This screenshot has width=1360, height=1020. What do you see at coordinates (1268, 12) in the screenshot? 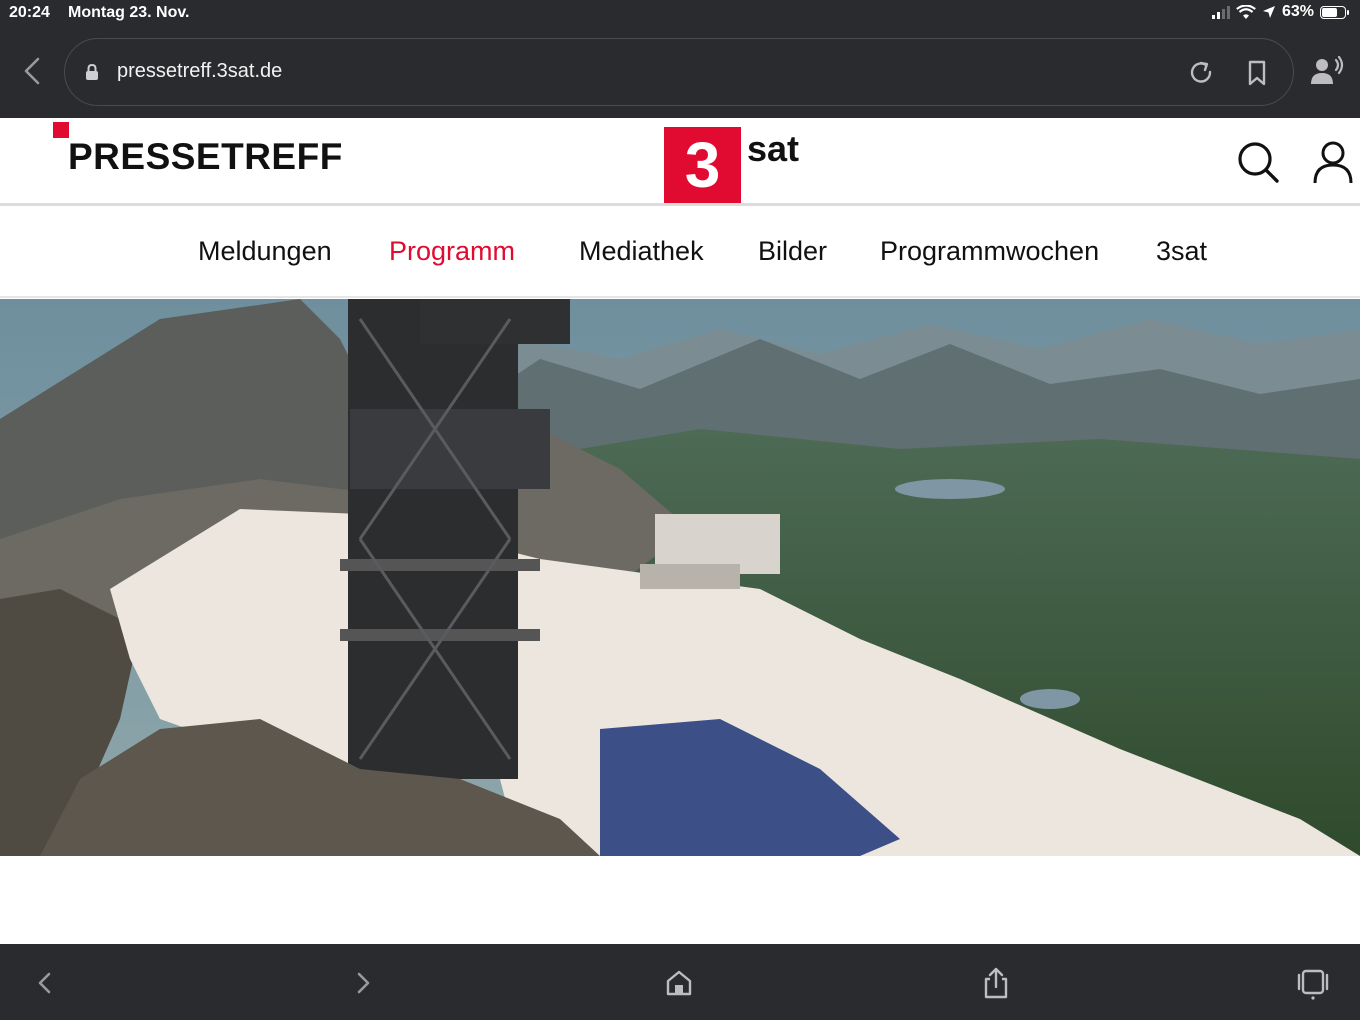
I see `location-arrow-icon` at bounding box center [1268, 12].